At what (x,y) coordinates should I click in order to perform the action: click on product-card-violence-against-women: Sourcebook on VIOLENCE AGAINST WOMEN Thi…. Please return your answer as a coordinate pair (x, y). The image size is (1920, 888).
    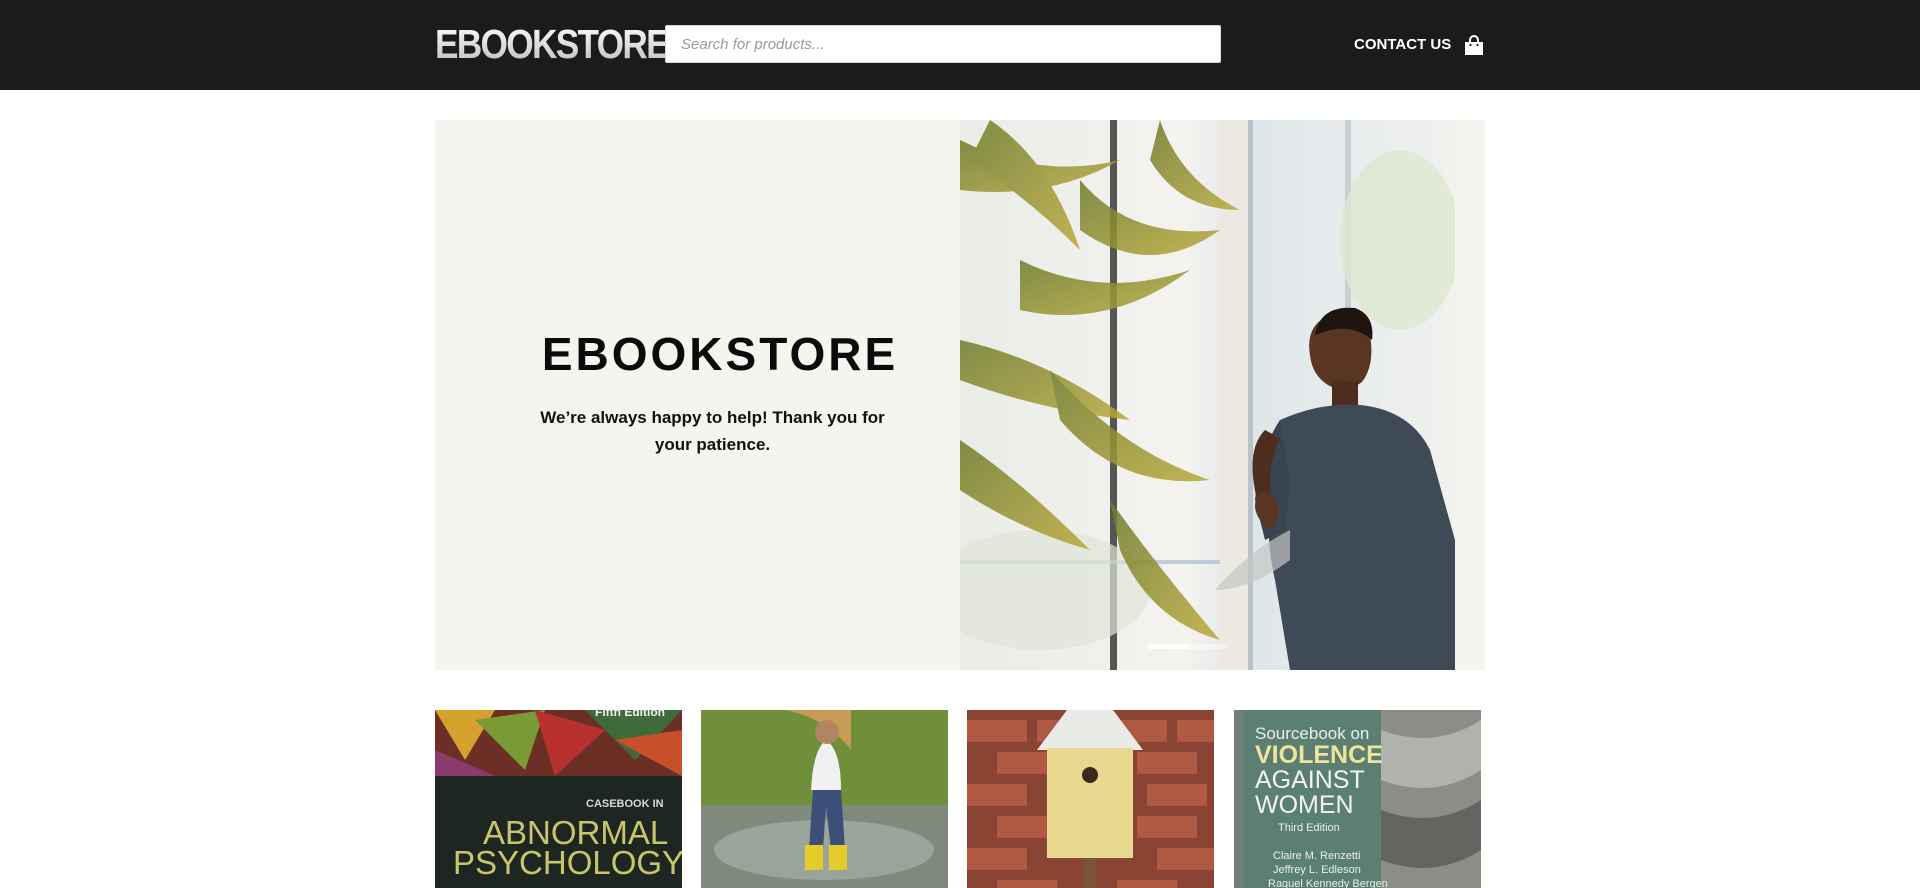
    Looking at the image, I should click on (1357, 799).